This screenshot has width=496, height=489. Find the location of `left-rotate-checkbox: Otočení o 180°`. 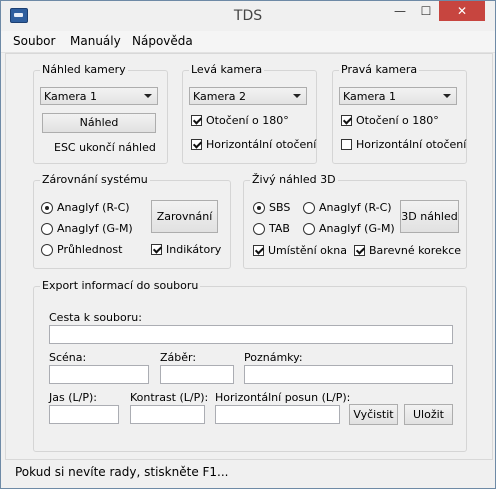

left-rotate-checkbox: Otočení o 180° is located at coordinates (240, 120).